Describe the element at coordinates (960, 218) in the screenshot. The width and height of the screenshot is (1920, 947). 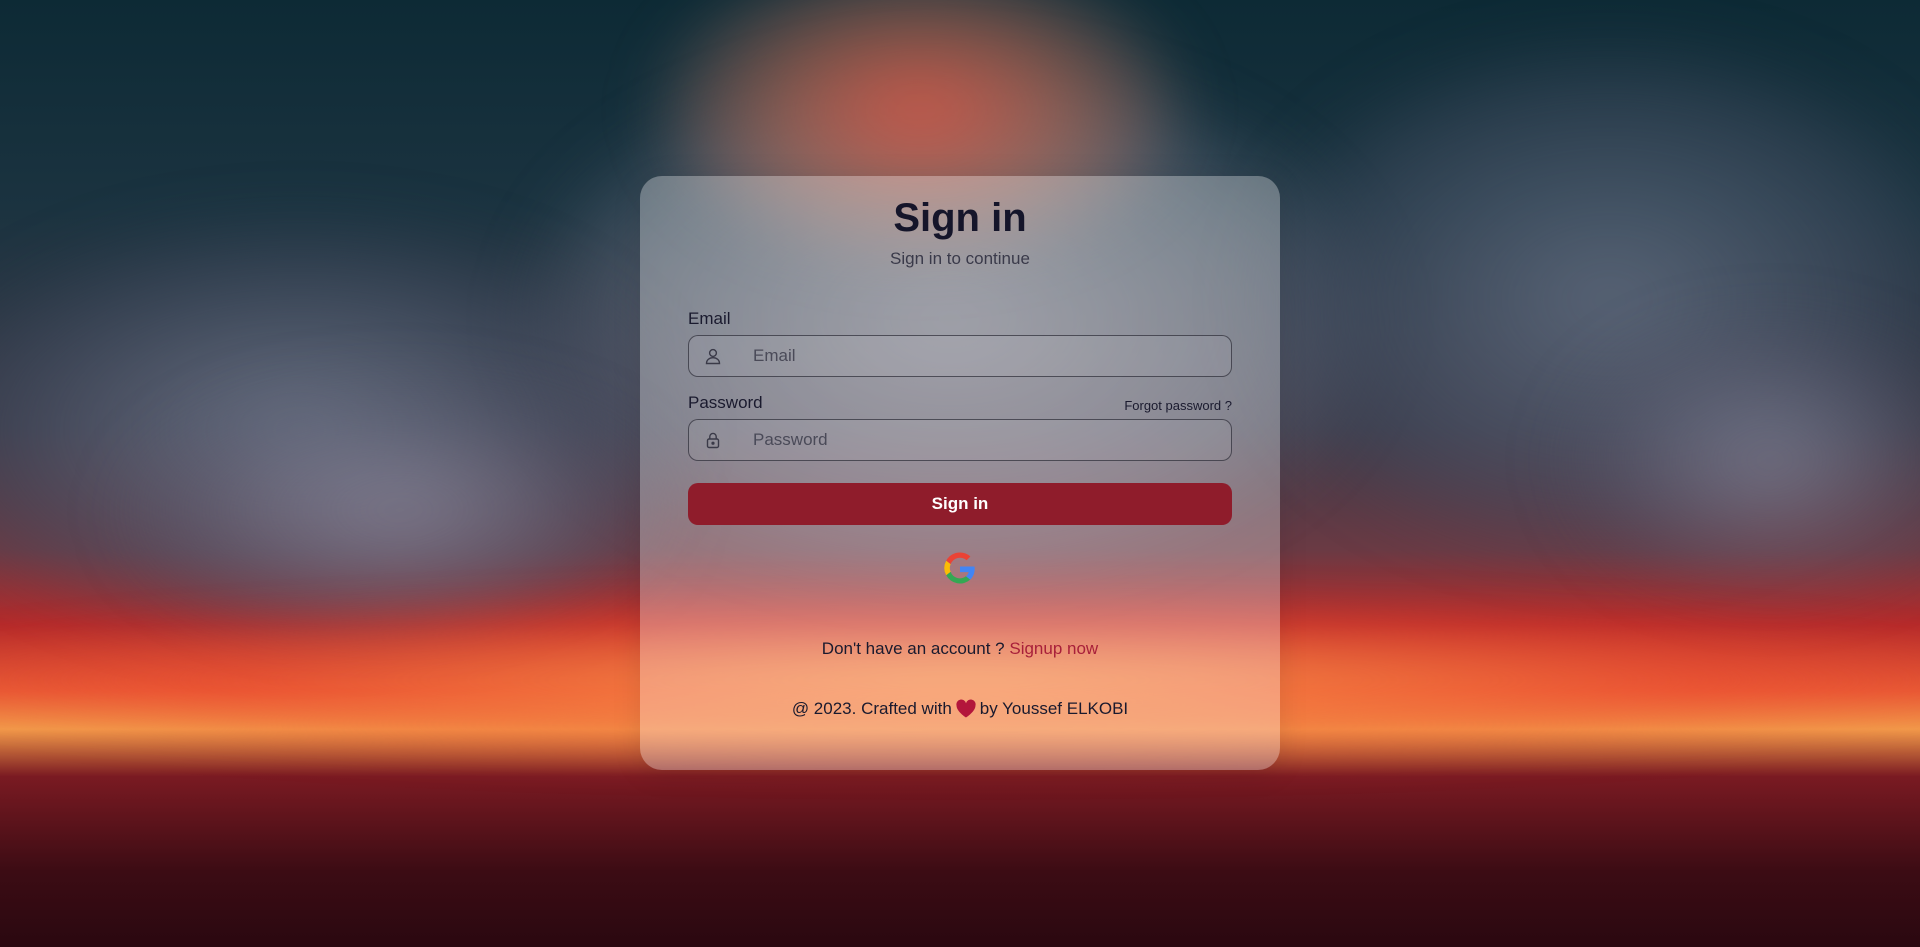
I see `page-title: Sign in` at that location.